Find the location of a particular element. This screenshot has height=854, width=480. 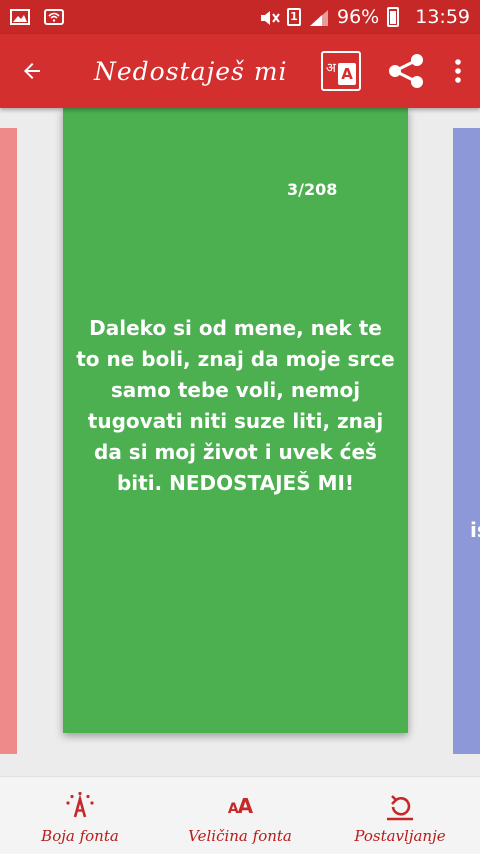

signal-icon is located at coordinates (319, 17).